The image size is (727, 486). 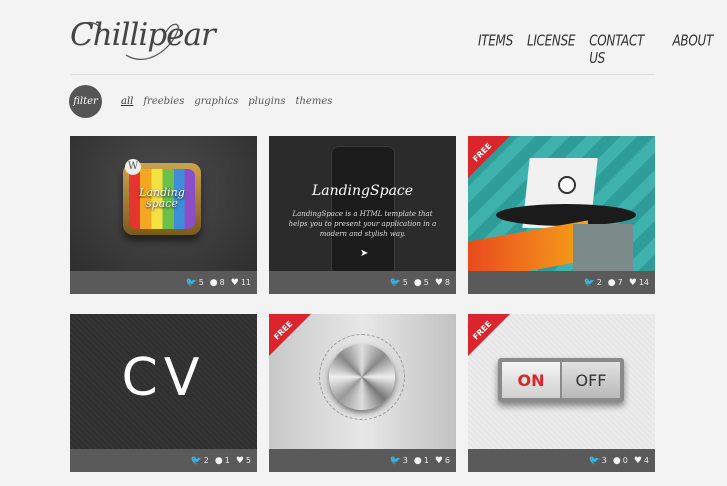 What do you see at coordinates (163, 282) in the screenshot?
I see `card-stats-bar: 🐦 5 ● 8 ♥ 11` at bounding box center [163, 282].